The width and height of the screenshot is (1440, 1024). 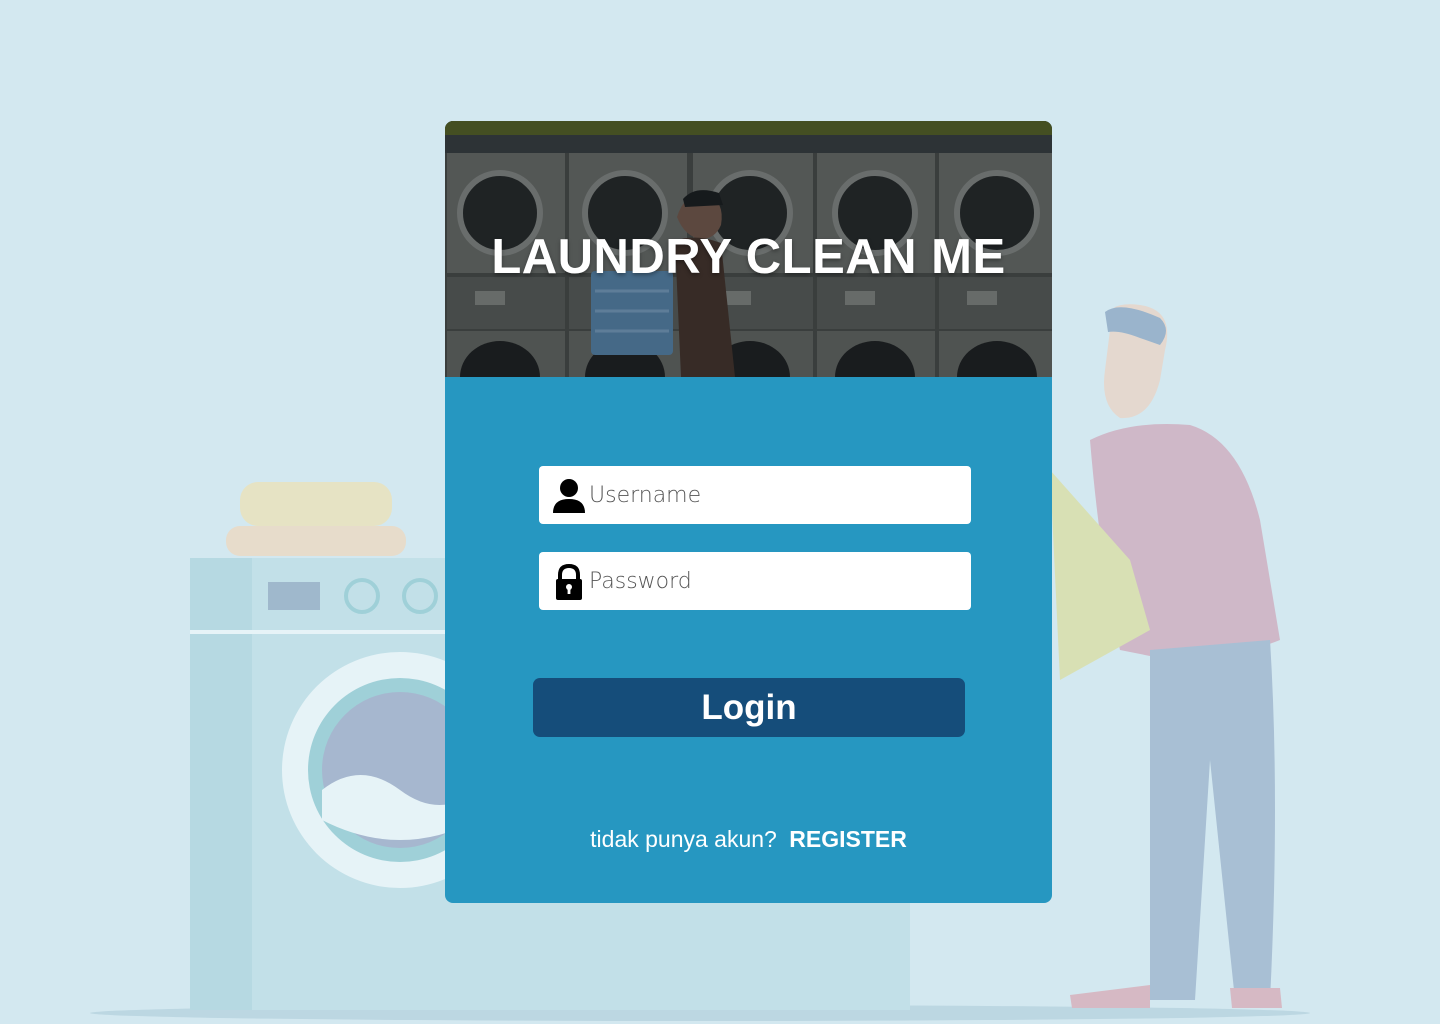 What do you see at coordinates (848, 839) in the screenshot?
I see `register-link: REGISTER` at bounding box center [848, 839].